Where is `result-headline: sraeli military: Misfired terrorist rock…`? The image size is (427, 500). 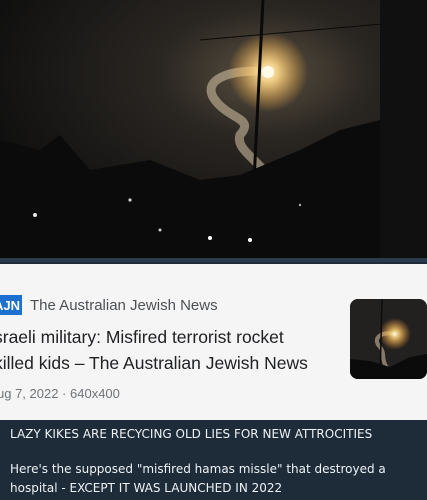
result-headline: sraeli military: Misfired terrorist rock… is located at coordinates (167, 350).